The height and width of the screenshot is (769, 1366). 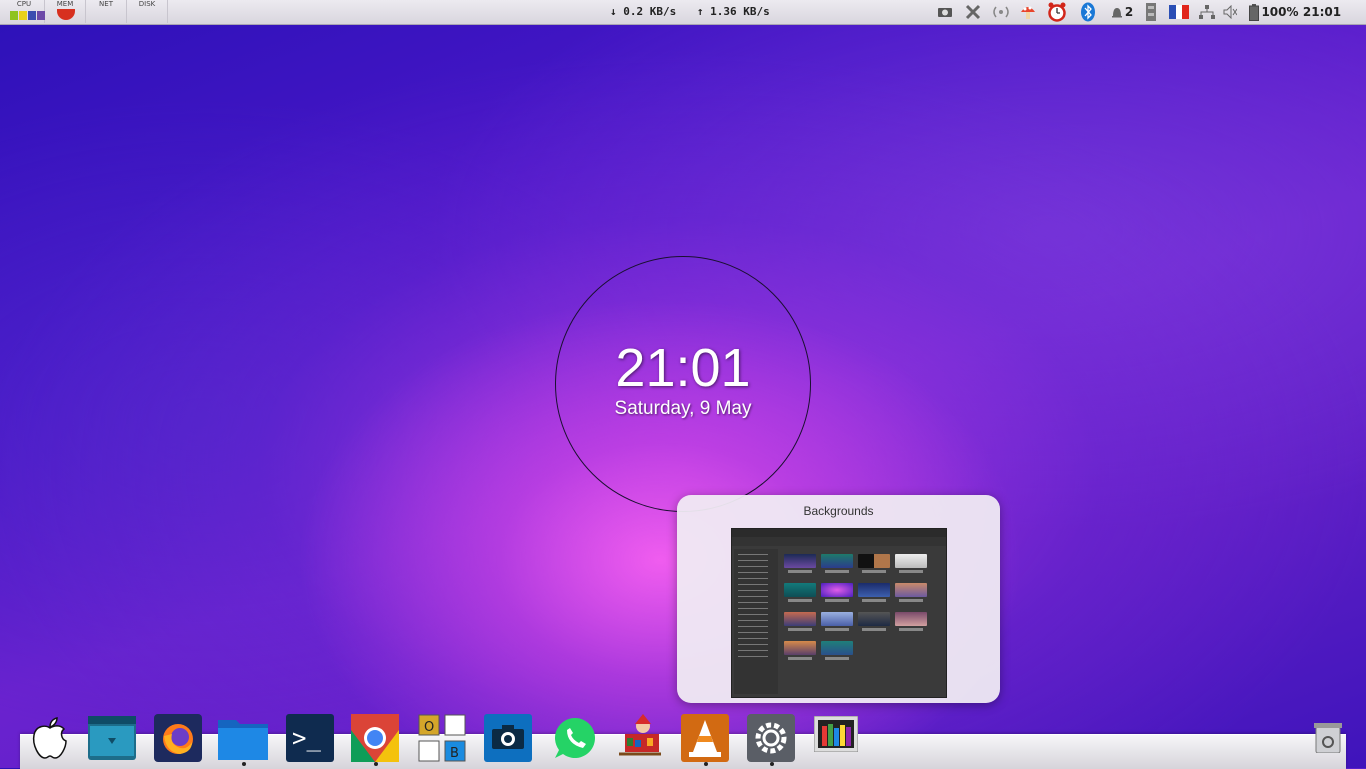 What do you see at coordinates (1328, 738) in the screenshot?
I see `trash-icon` at bounding box center [1328, 738].